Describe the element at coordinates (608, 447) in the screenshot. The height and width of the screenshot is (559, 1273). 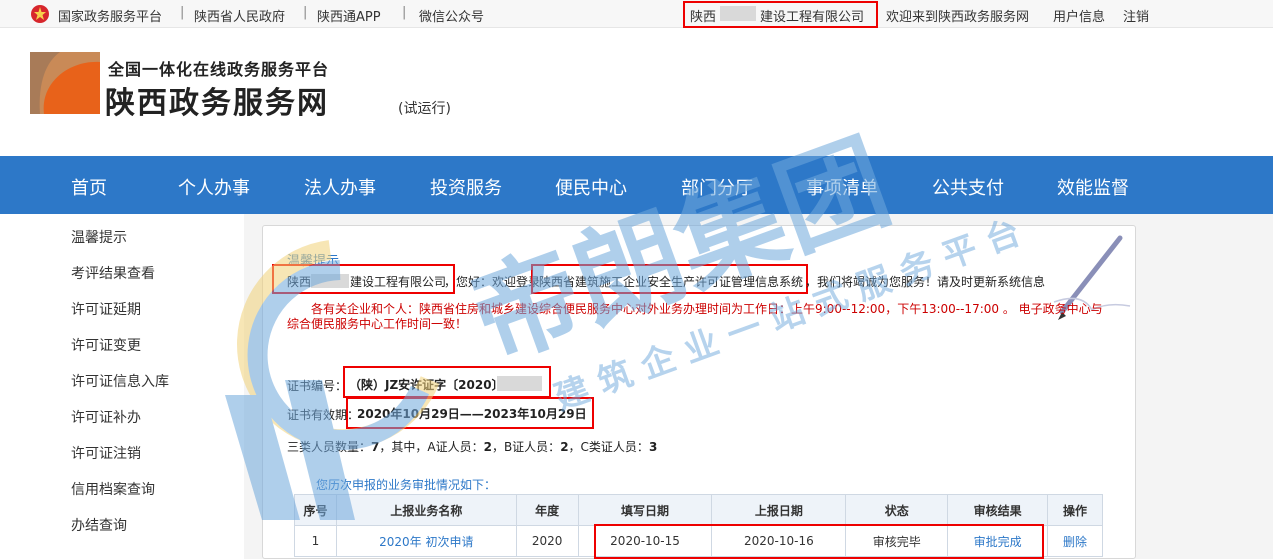
I see `staff-c-label: ，C类证人员：` at that location.